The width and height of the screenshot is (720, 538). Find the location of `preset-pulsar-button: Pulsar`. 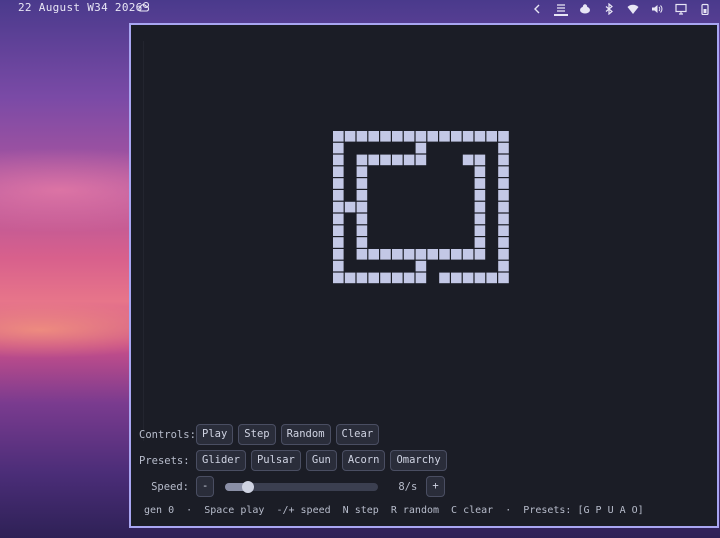

preset-pulsar-button: Pulsar is located at coordinates (275, 460).